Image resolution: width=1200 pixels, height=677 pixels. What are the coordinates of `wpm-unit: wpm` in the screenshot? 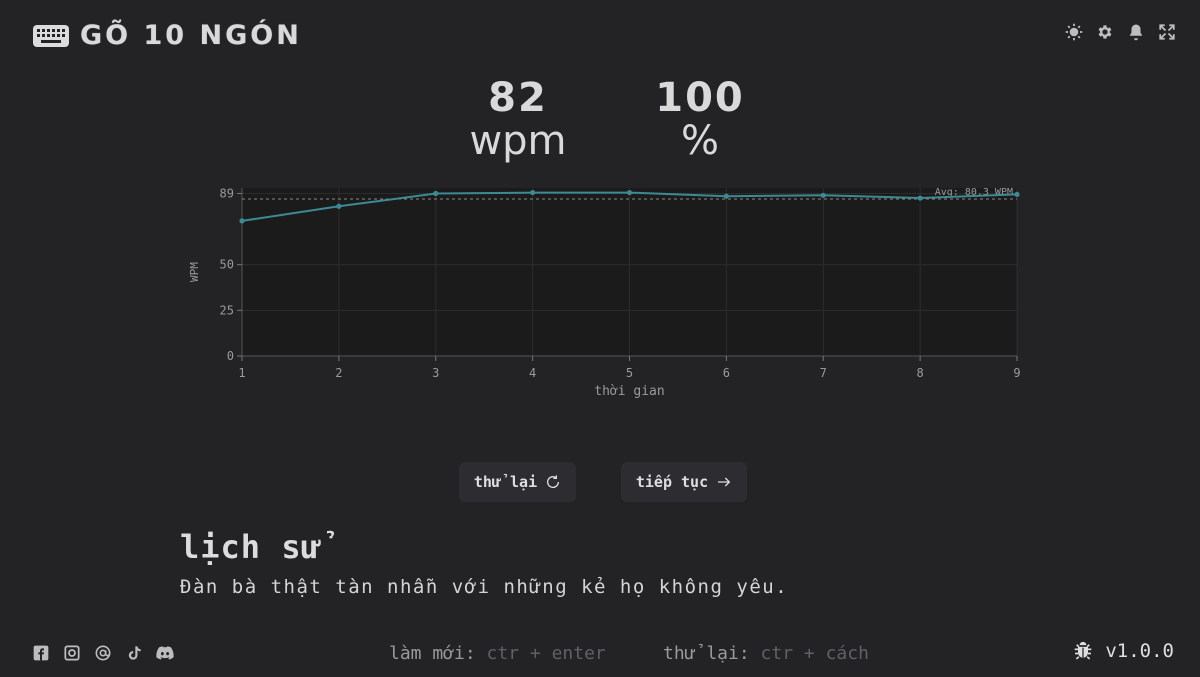 It's located at (518, 141).